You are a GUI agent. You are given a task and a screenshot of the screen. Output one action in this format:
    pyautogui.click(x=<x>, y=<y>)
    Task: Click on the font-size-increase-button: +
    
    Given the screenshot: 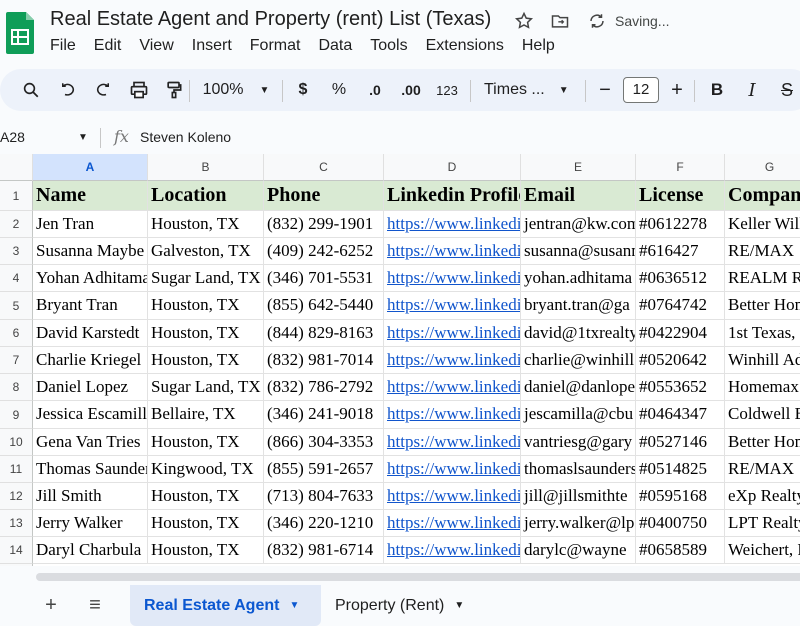 What is the action you would take?
    pyautogui.click(x=677, y=90)
    